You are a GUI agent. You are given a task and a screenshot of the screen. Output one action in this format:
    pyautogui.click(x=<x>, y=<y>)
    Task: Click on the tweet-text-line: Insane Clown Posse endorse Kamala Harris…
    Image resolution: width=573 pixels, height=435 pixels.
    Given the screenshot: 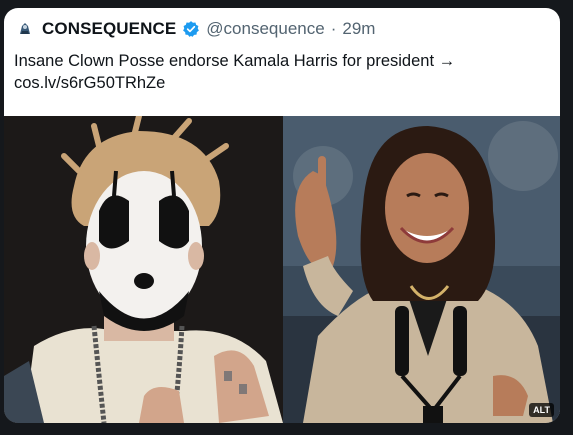 What is the action you would take?
    pyautogui.click(x=235, y=61)
    